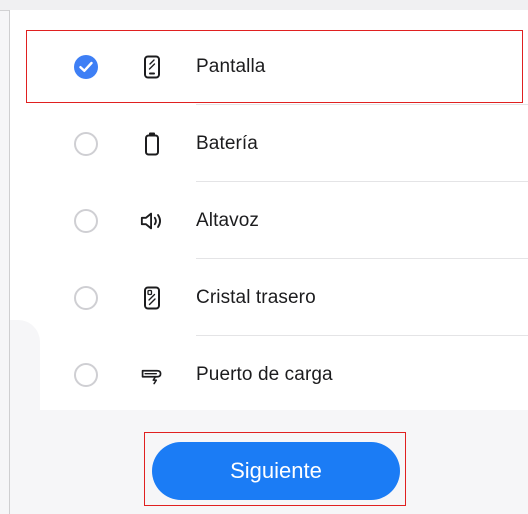 This screenshot has height=514, width=528. I want to click on option-label: Puerto de carga, so click(264, 374).